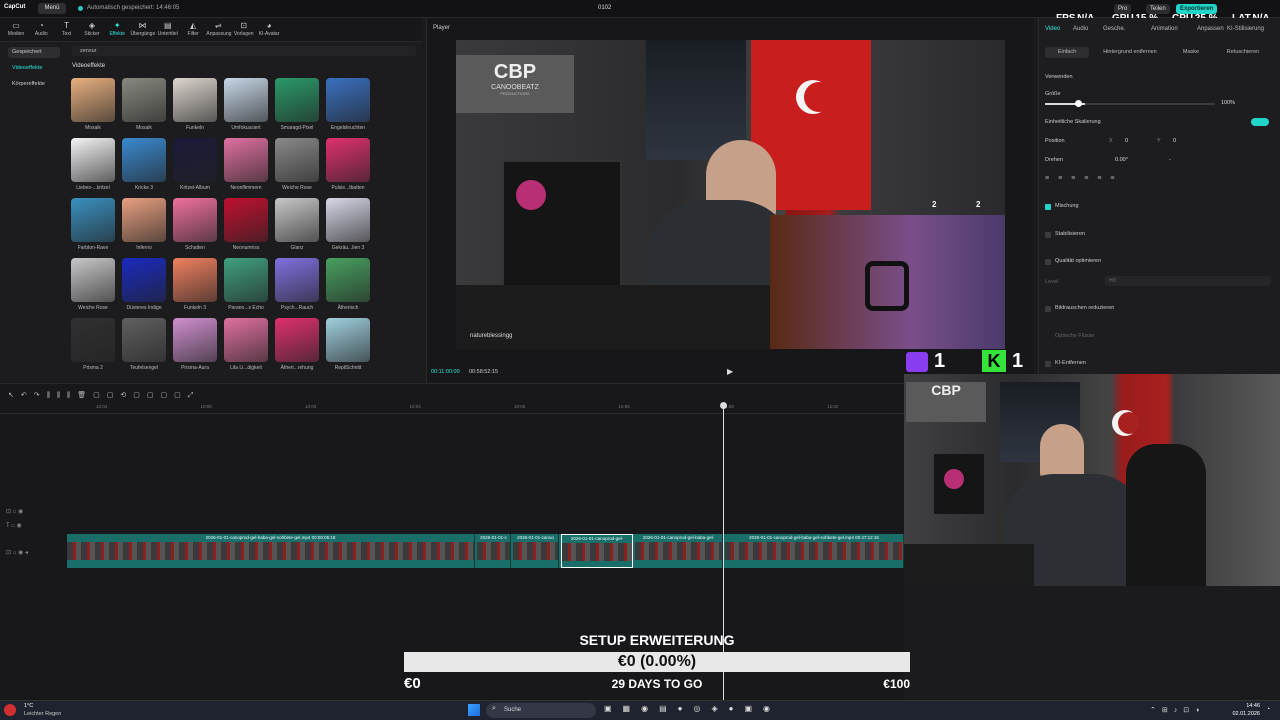 This screenshot has height=720, width=1280. I want to click on quality-mode-select: HD, so click(1188, 281).